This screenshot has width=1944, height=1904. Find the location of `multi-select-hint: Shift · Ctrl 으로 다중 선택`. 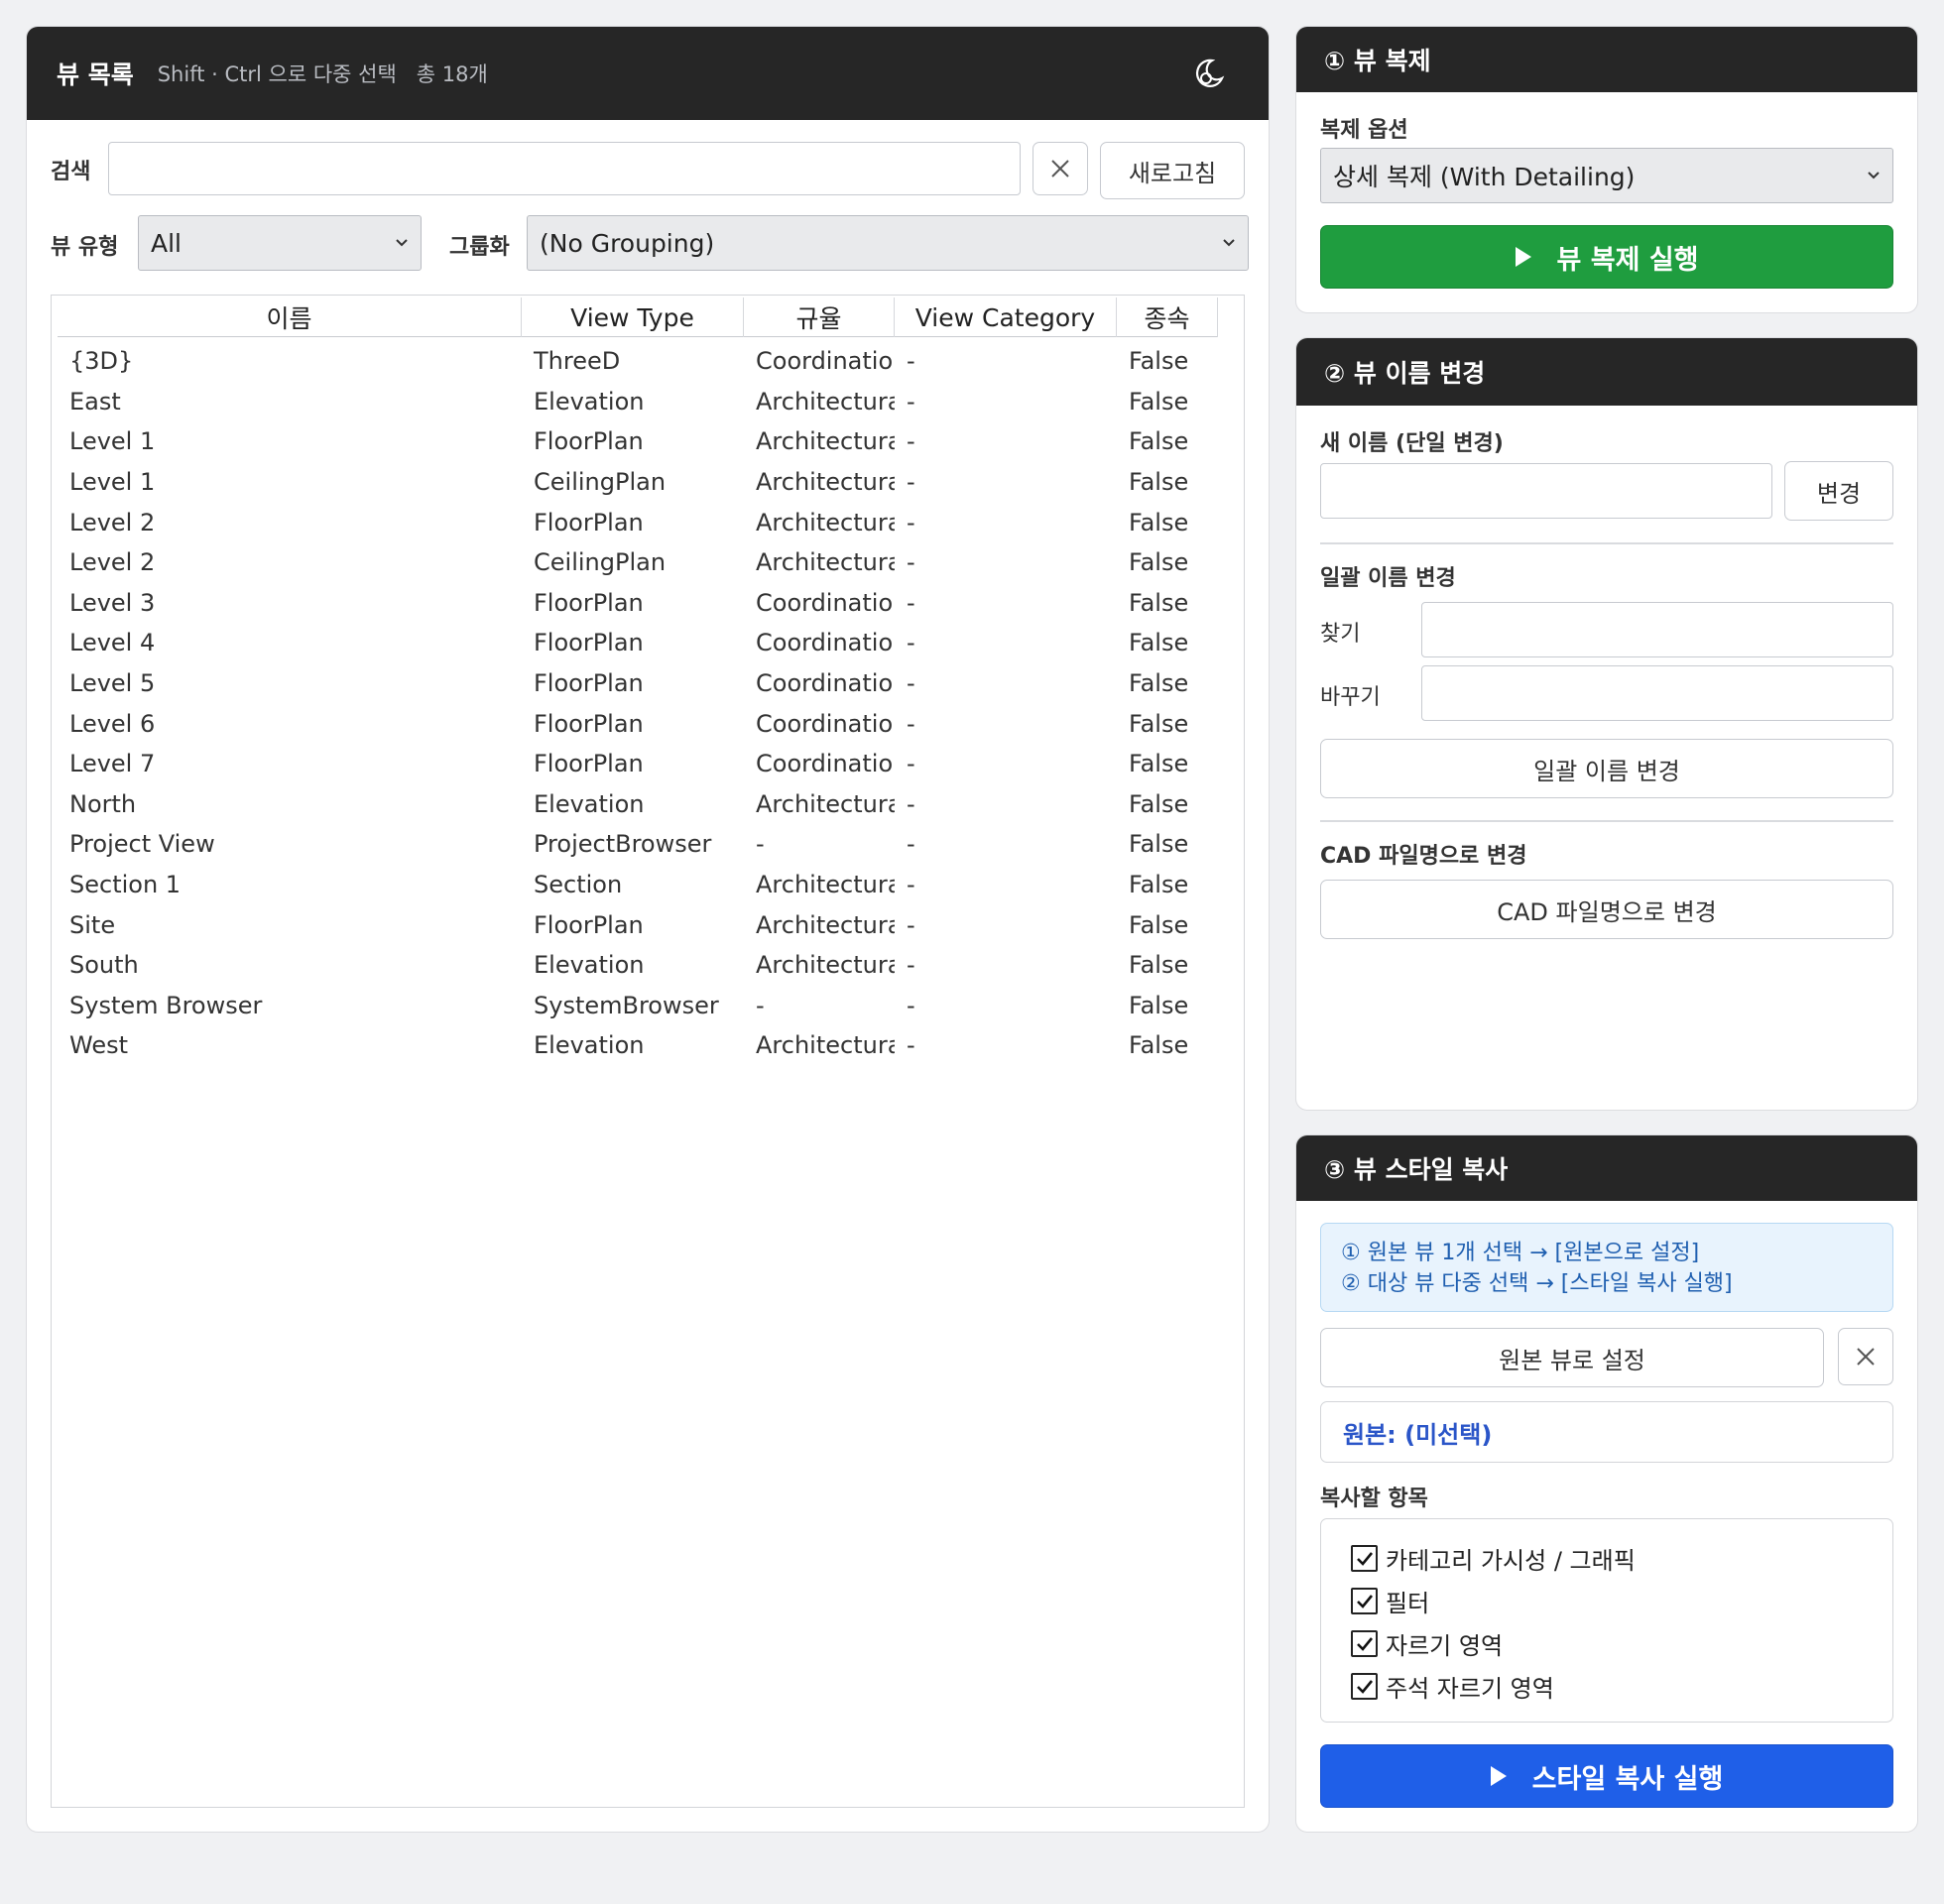

multi-select-hint: Shift · Ctrl 으로 다중 선택 is located at coordinates (277, 74).